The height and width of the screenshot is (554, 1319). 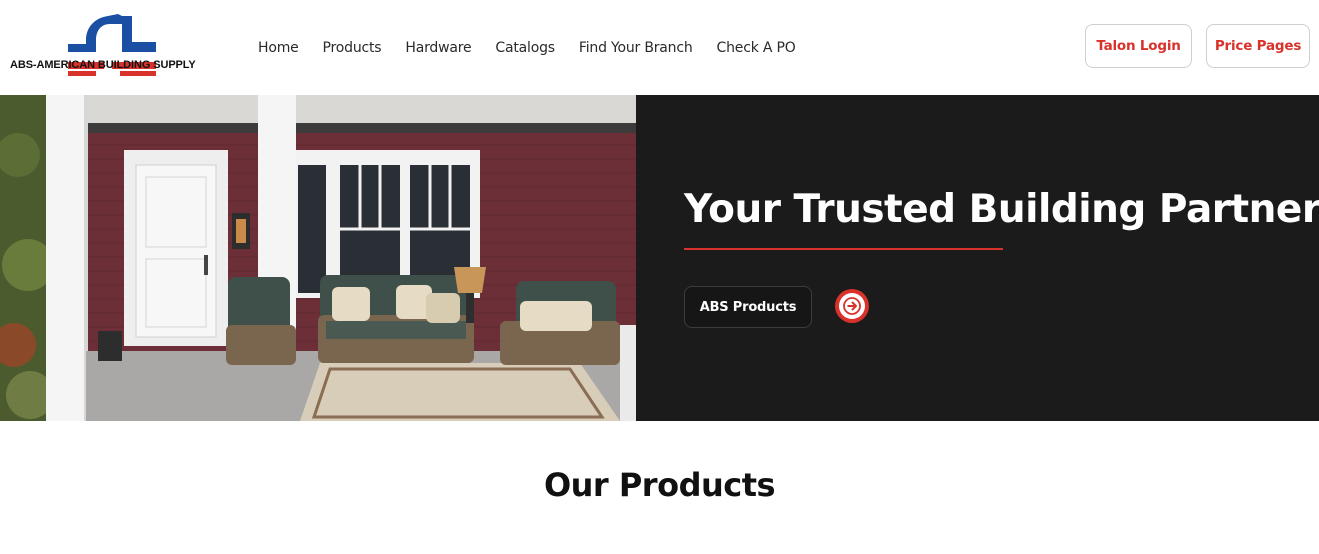 What do you see at coordinates (352, 48) in the screenshot?
I see `nav-products: Products` at bounding box center [352, 48].